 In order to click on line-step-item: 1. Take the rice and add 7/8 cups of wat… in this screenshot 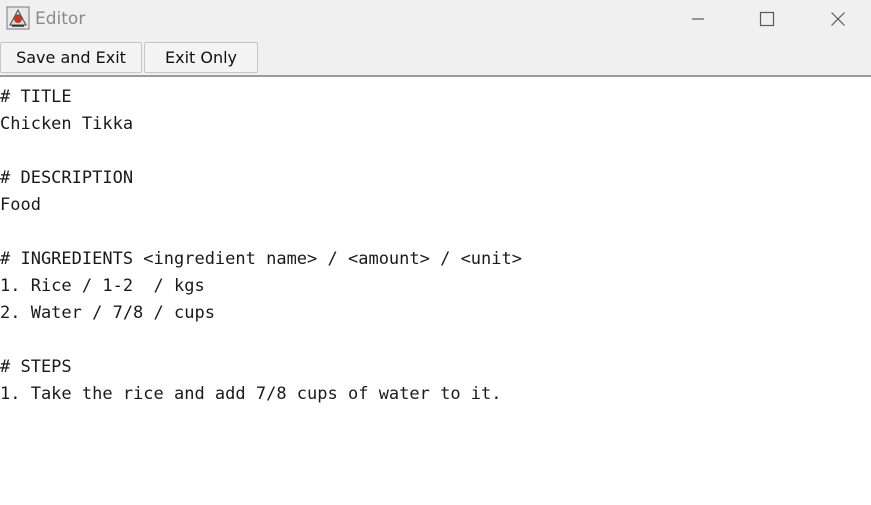, I will do `click(251, 394)`.